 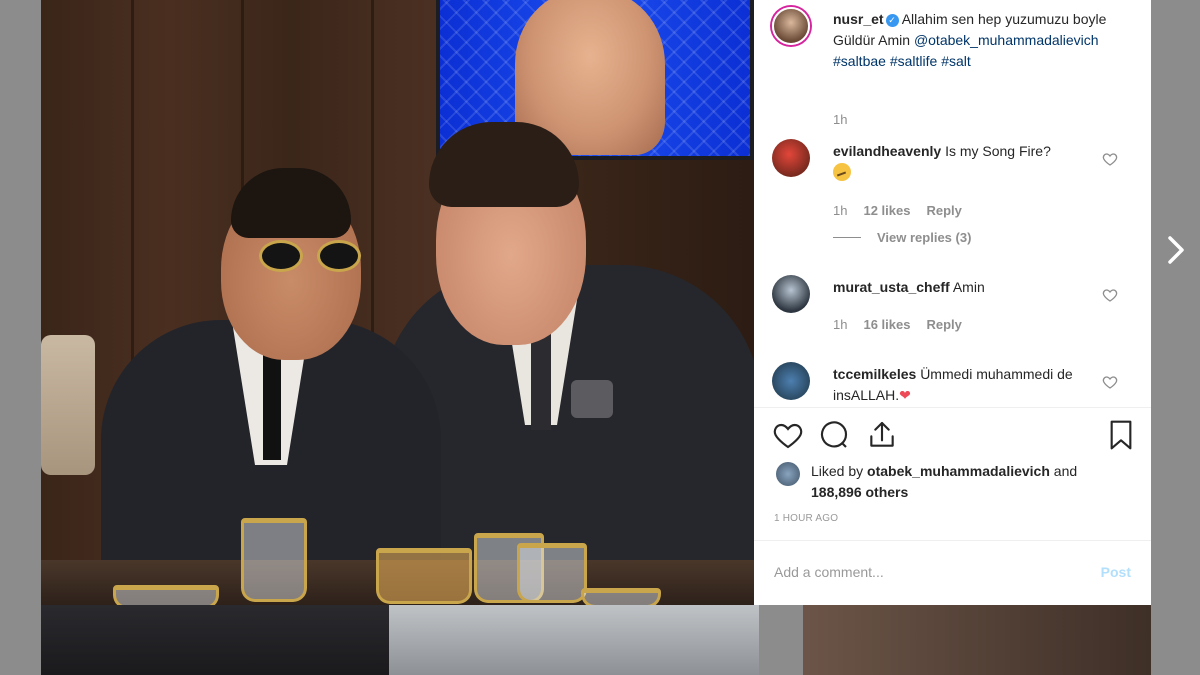 I want to click on chair, so click(x=68, y=405).